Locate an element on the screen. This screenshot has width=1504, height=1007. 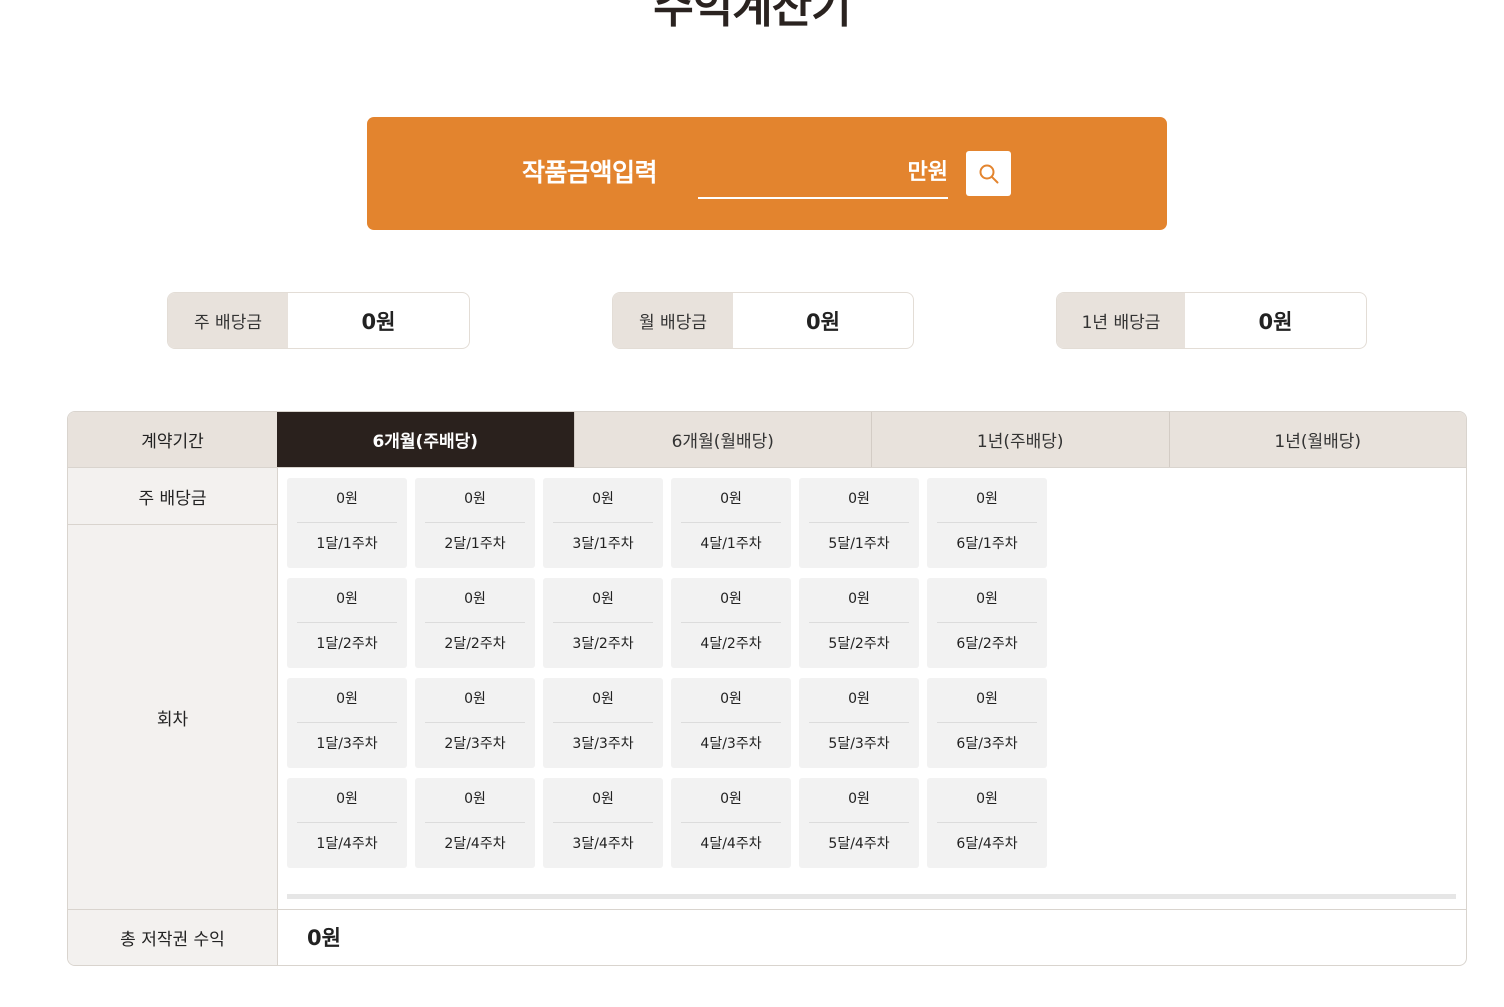
page-title: 수익계산기 is located at coordinates (752, 16).